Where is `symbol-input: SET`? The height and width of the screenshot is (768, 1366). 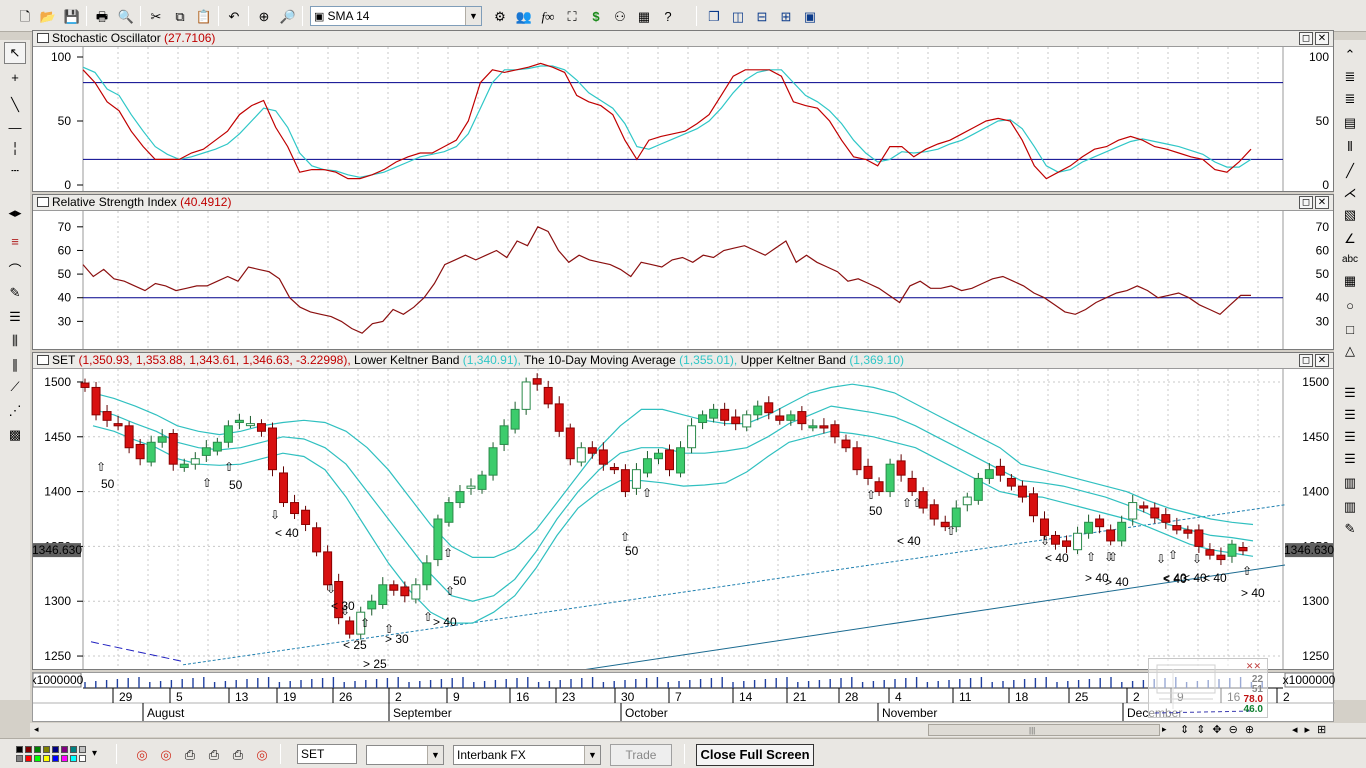
symbol-input: SET is located at coordinates (327, 754).